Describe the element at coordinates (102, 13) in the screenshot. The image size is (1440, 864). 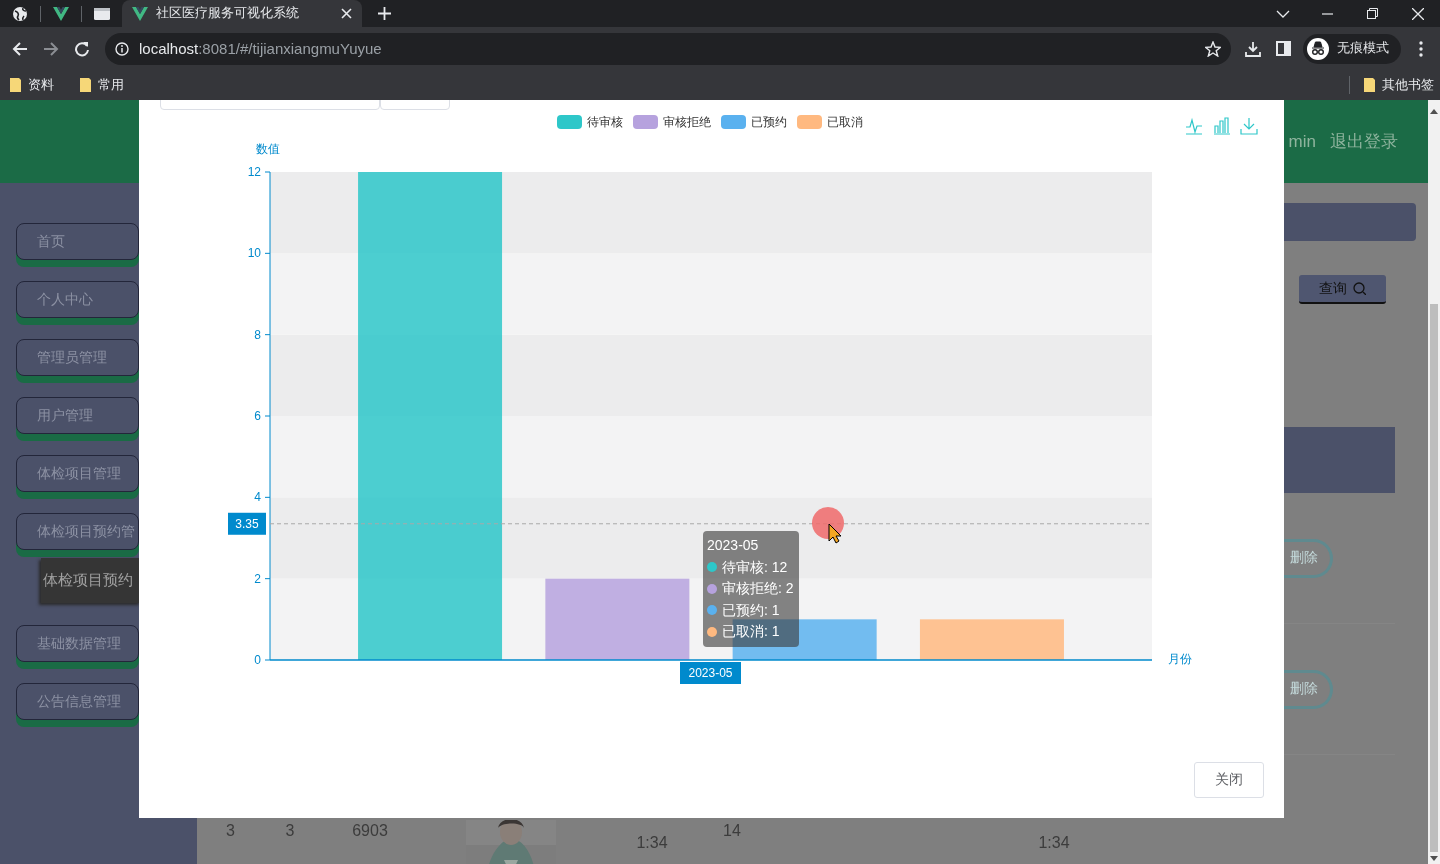
I see `window-icon` at that location.